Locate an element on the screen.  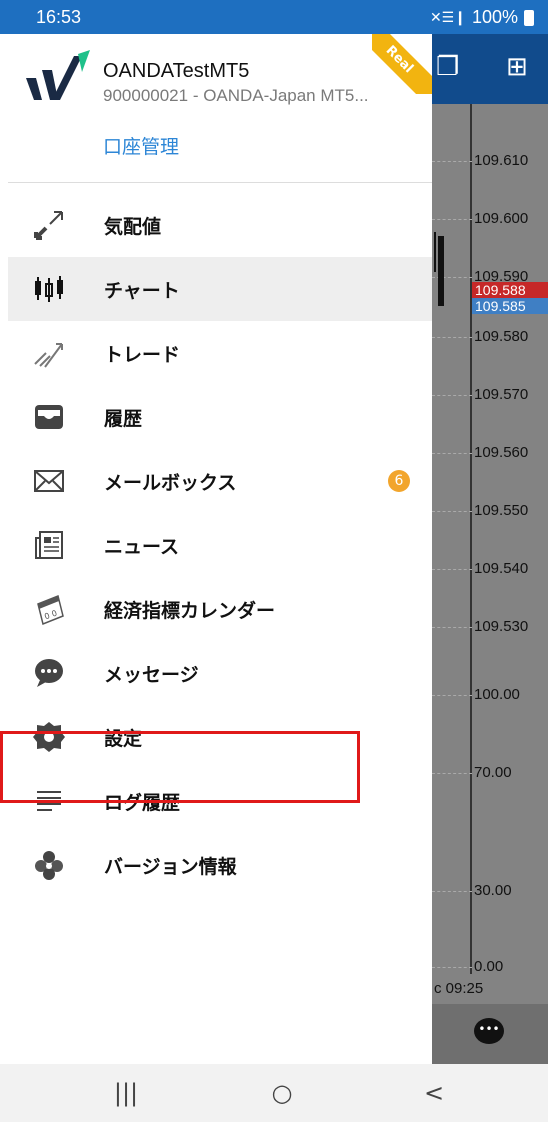
new-order-icon: ⊞ is located at coordinates (517, 67).